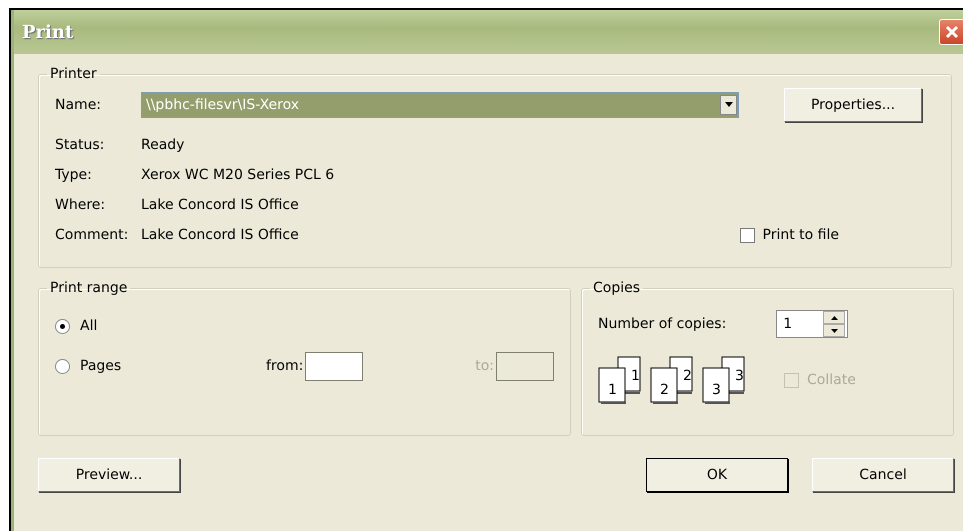 The height and width of the screenshot is (531, 963). Describe the element at coordinates (101, 366) in the screenshot. I see `radio-label: Pages` at that location.